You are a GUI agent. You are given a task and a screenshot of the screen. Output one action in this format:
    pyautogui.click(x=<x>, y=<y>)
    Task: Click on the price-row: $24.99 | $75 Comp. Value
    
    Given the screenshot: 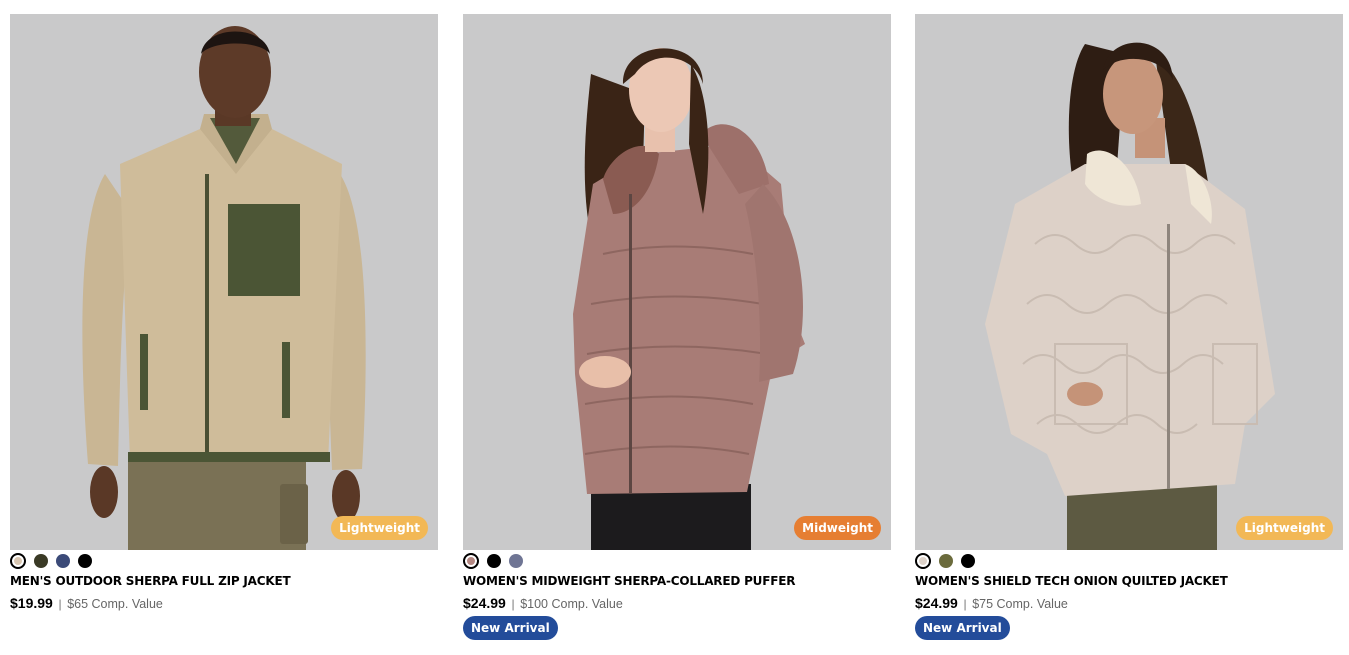 What is the action you would take?
    pyautogui.click(x=991, y=603)
    